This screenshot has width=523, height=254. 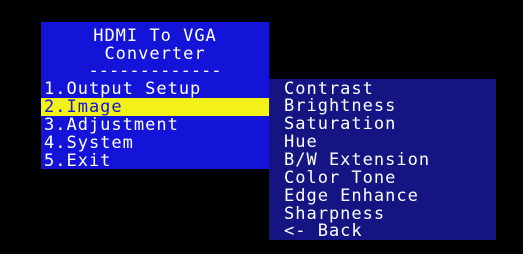 What do you see at coordinates (340, 124) in the screenshot?
I see `submenu-item-saturation: Saturation` at bounding box center [340, 124].